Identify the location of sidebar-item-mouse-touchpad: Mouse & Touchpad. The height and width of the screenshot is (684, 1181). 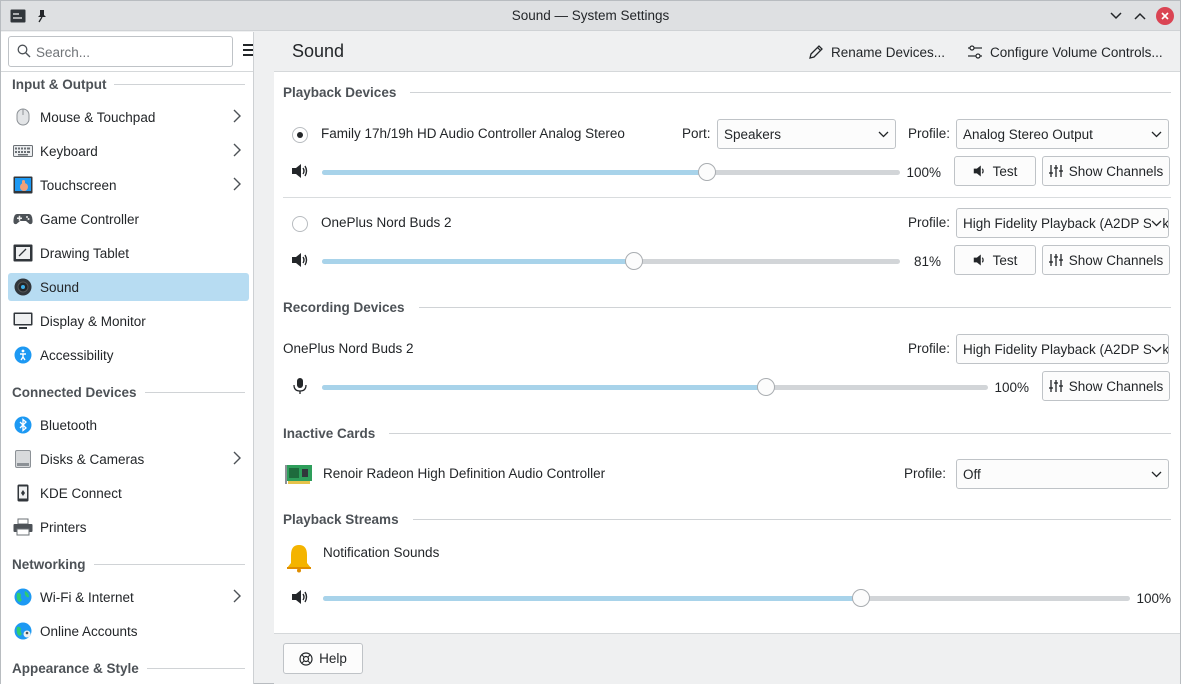
(128, 117).